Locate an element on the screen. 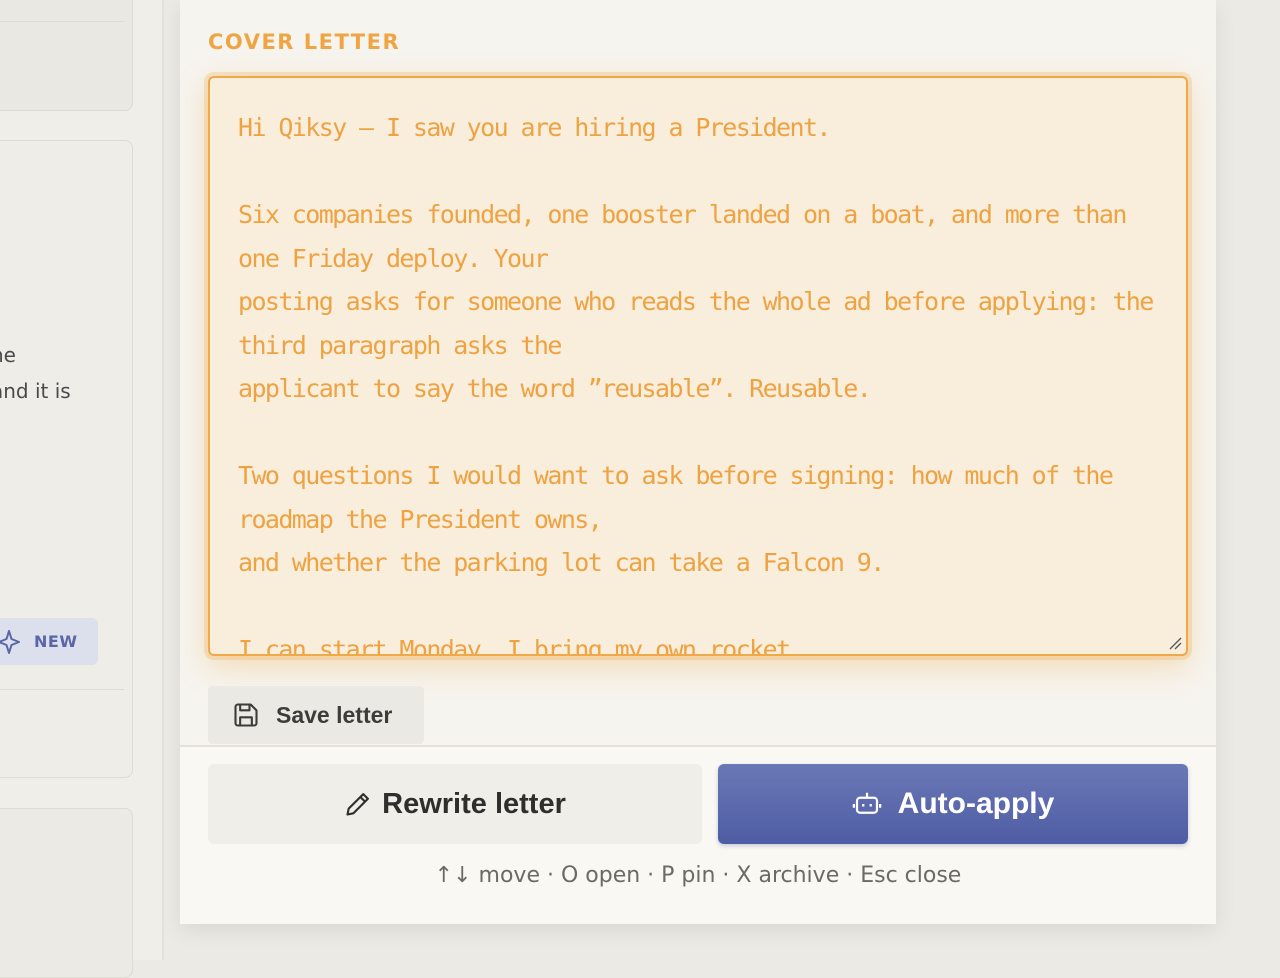 This screenshot has width=1280, height=978. auto-apply-label: Auto-apply is located at coordinates (976, 803).